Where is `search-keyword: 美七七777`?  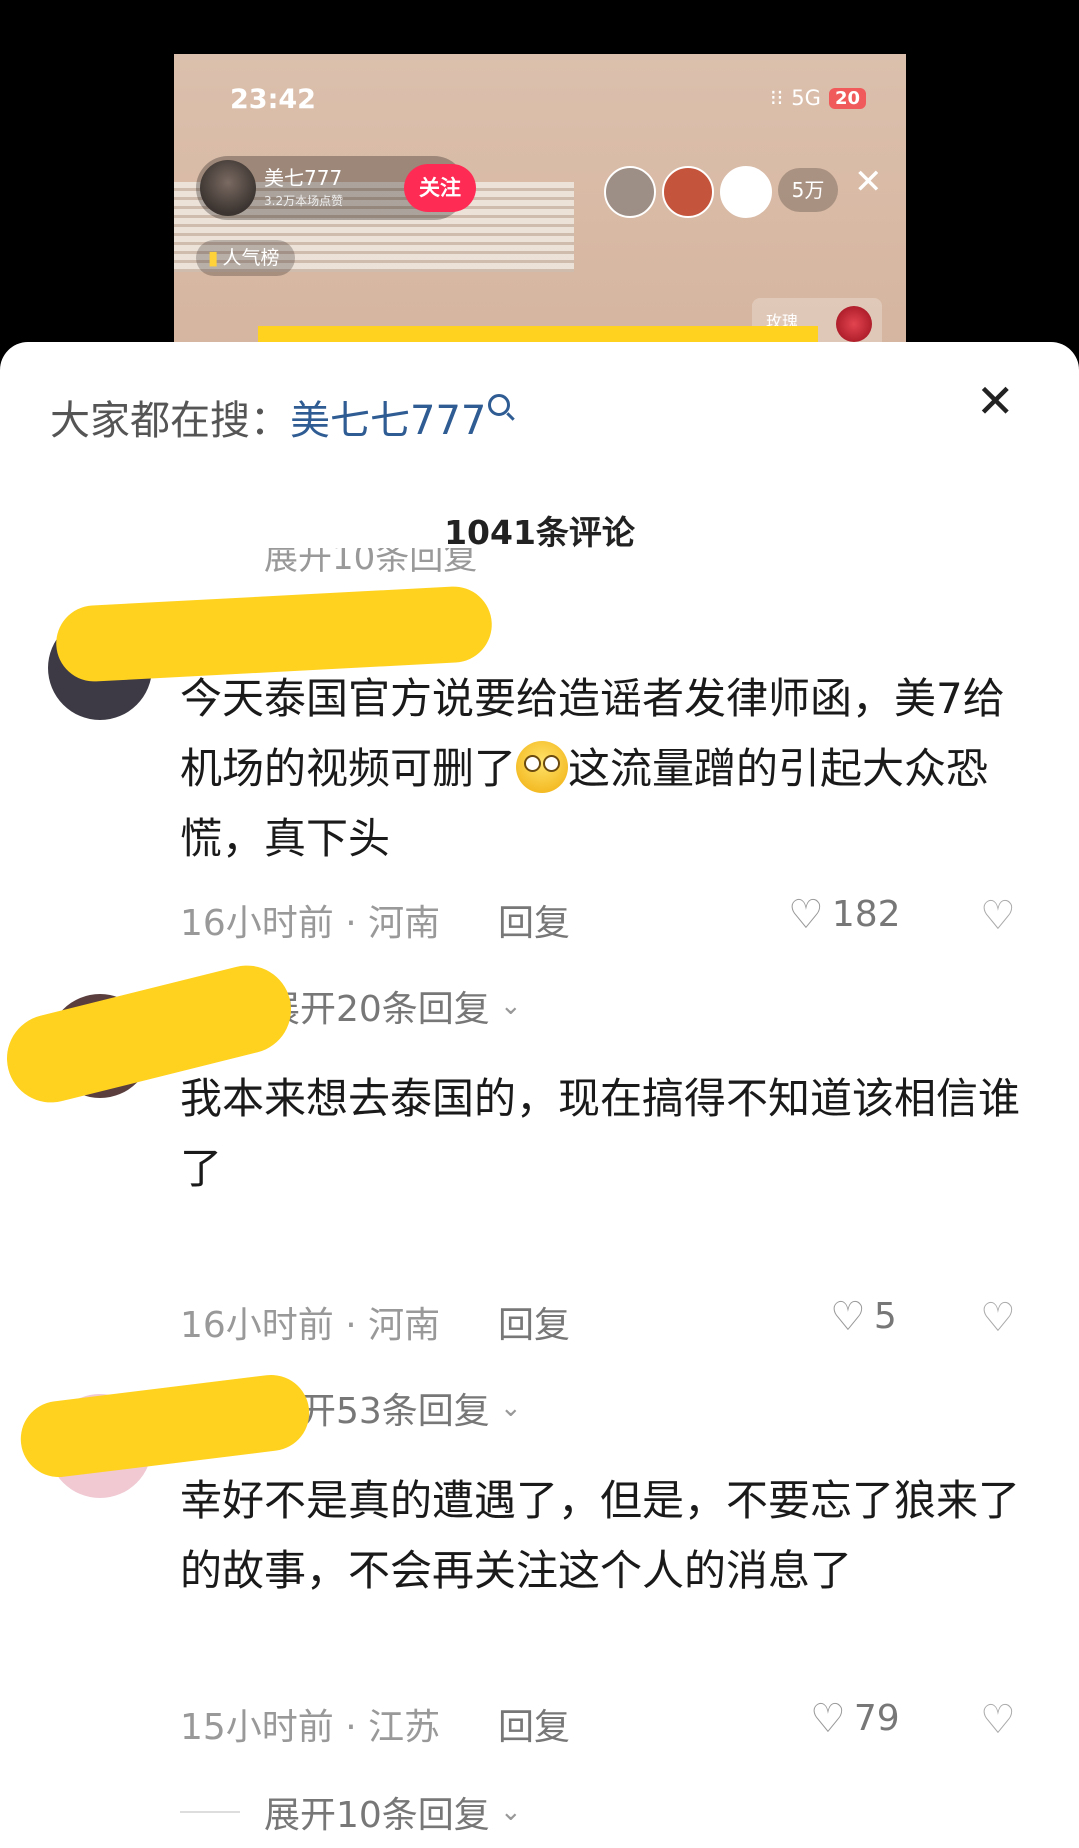 search-keyword: 美七七777 is located at coordinates (388, 421).